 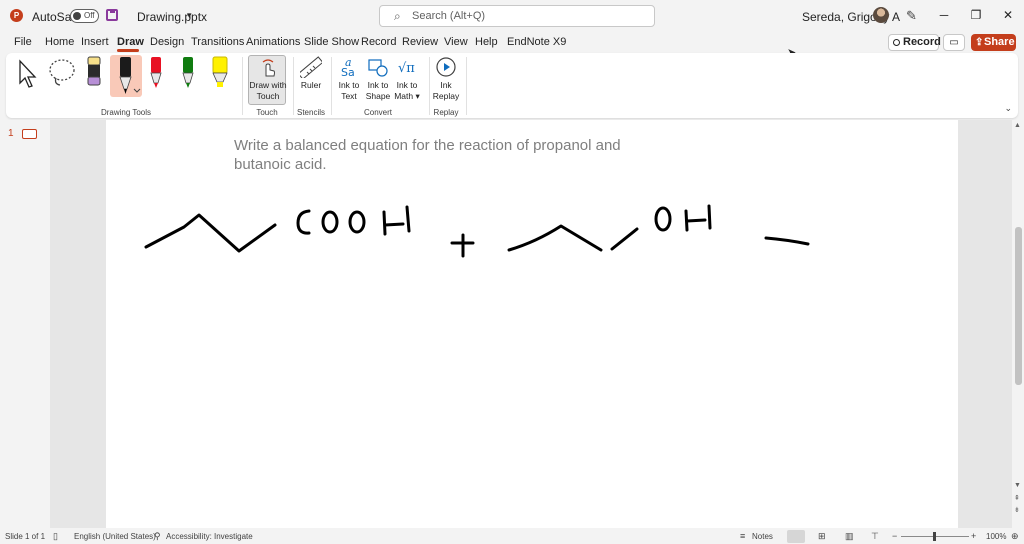 What do you see at coordinates (446, 67) in the screenshot?
I see `ink-replay-icon` at bounding box center [446, 67].